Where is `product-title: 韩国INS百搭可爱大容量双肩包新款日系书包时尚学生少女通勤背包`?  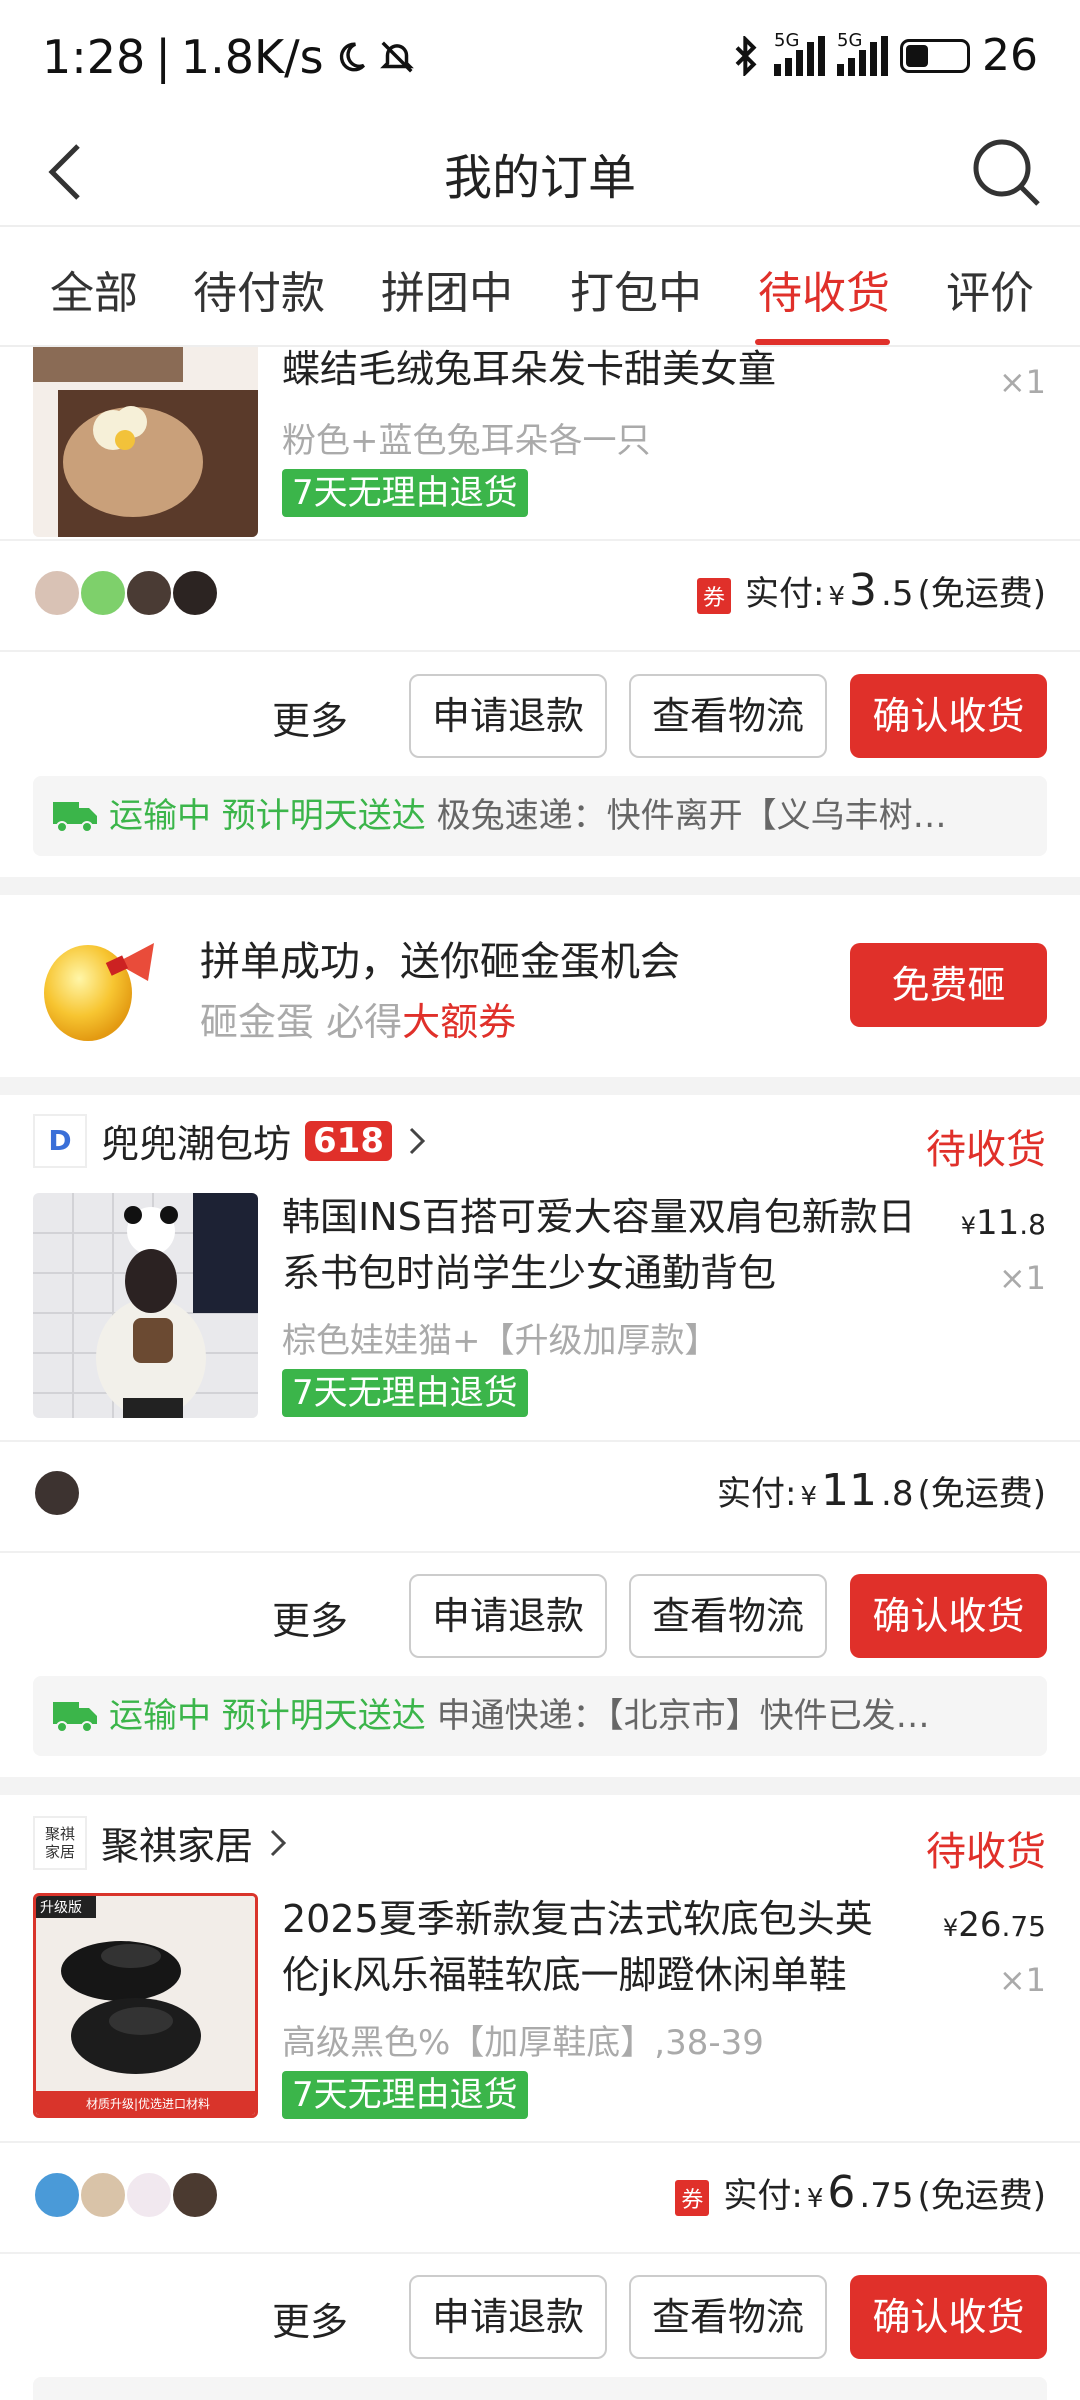 product-title: 韩国INS百搭可爱大容量双肩包新款日系书包时尚学生少女通勤背包 is located at coordinates (612, 1245).